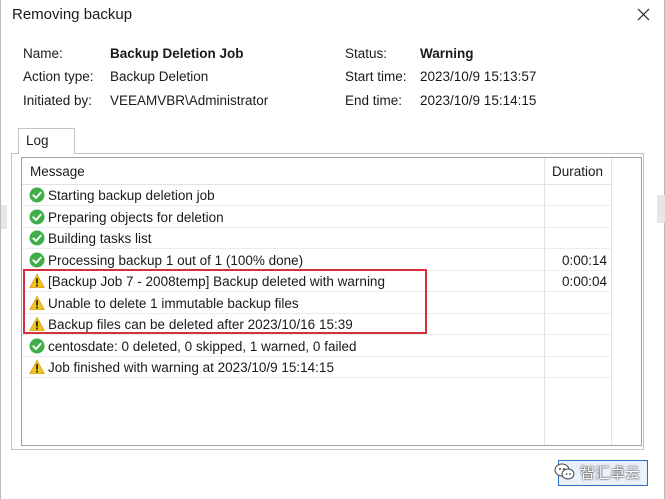 This screenshot has height=499, width=665. I want to click on start-time-label: Start time:, so click(376, 76).